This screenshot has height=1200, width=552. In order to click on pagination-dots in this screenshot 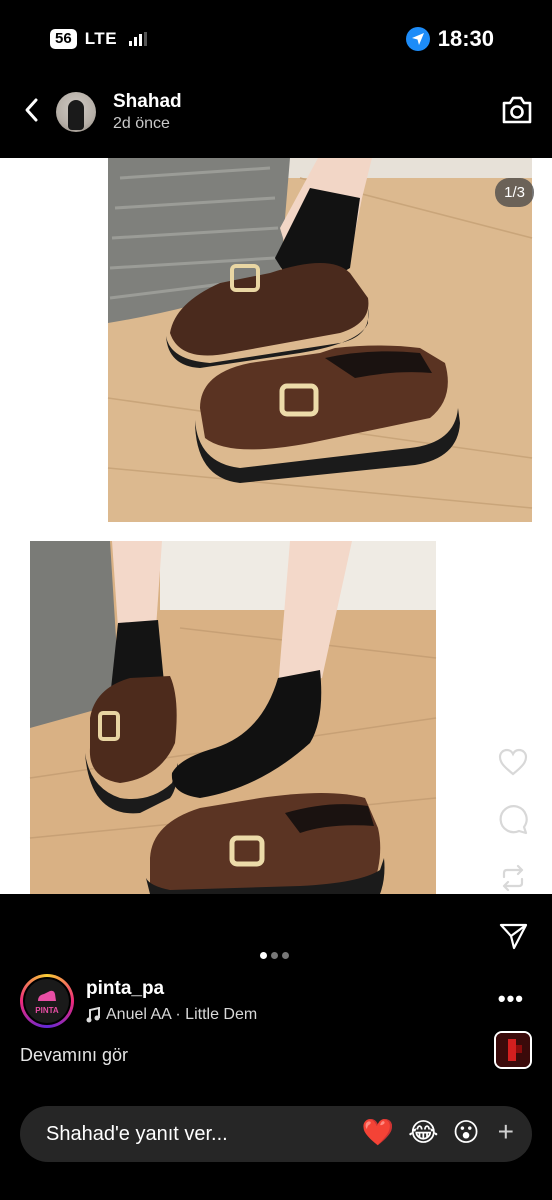, I will do `click(274, 955)`.